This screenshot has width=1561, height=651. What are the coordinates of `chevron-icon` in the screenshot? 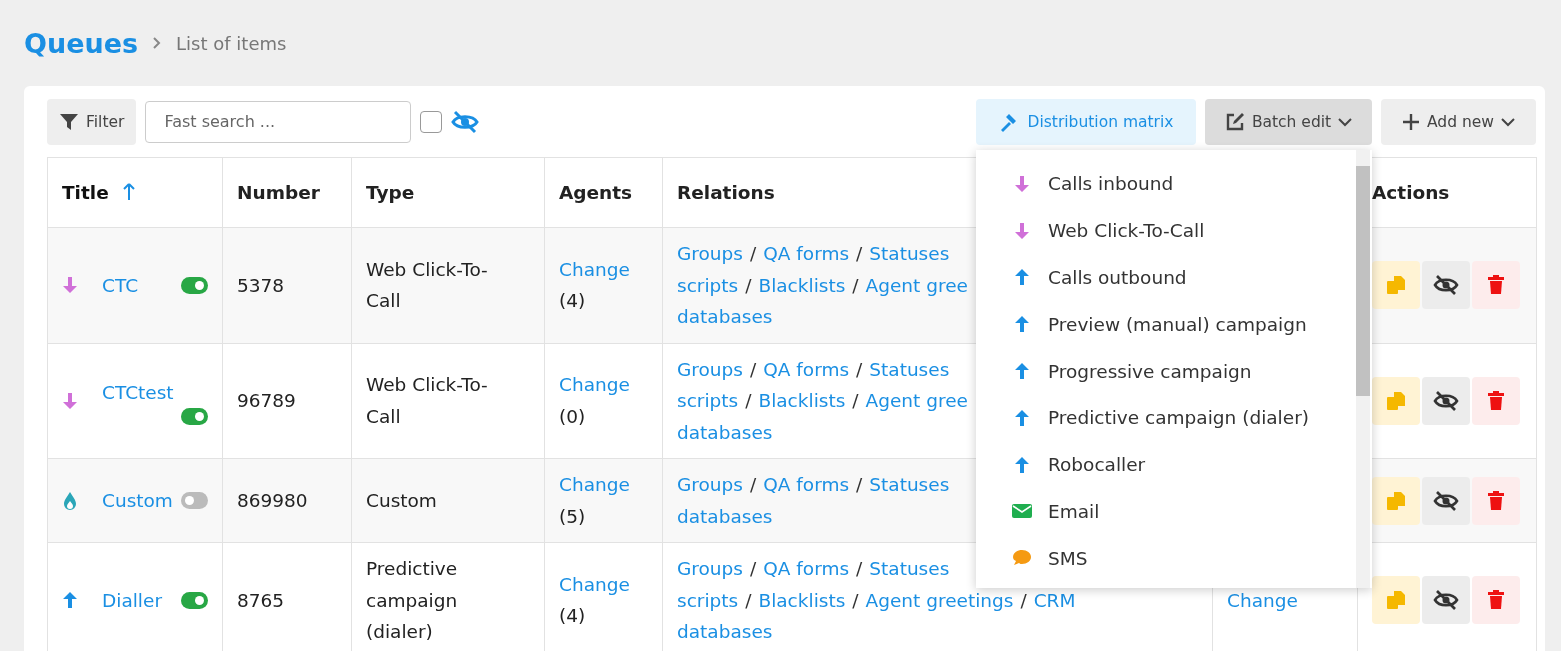 It's located at (157, 43).